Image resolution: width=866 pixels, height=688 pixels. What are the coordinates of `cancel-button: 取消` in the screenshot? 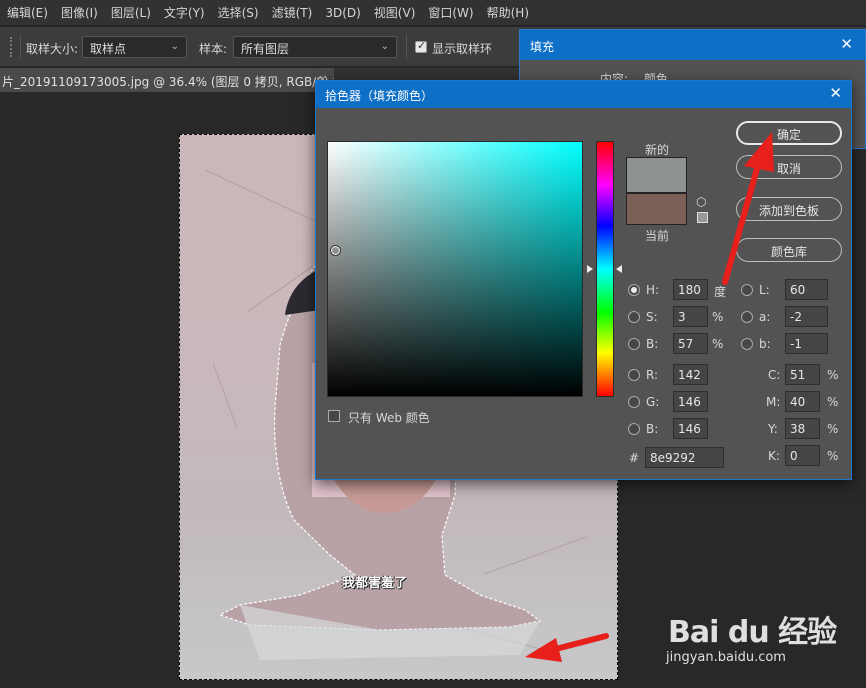 It's located at (789, 167).